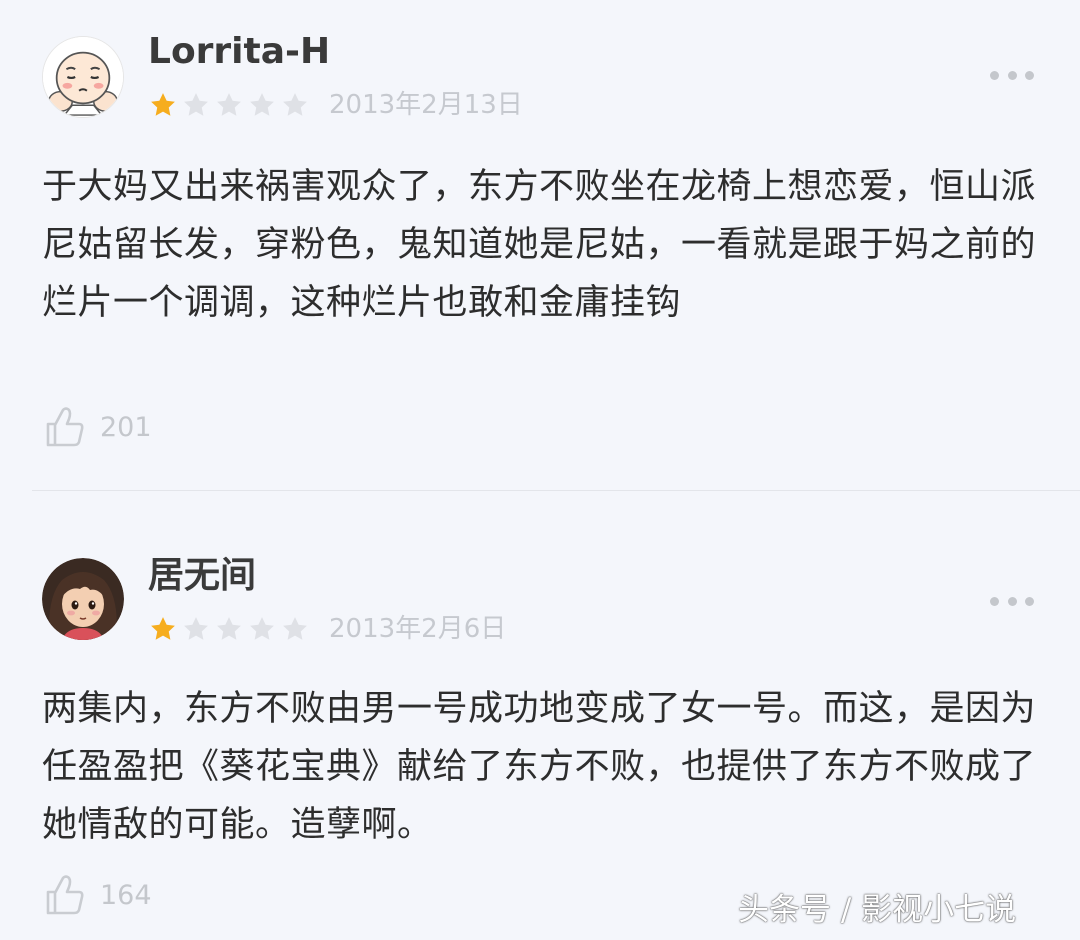 This screenshot has height=940, width=1080. I want to click on cartoon-face-avatar-icon, so click(83, 77).